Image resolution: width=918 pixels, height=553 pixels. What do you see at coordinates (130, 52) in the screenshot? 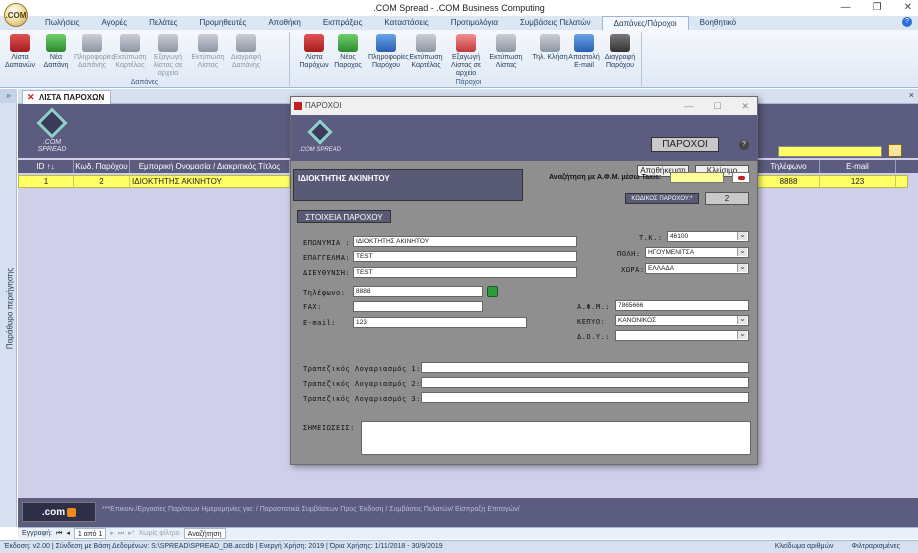
I see `print-card-button: Εκτύπωση Καρτέλας` at bounding box center [130, 52].